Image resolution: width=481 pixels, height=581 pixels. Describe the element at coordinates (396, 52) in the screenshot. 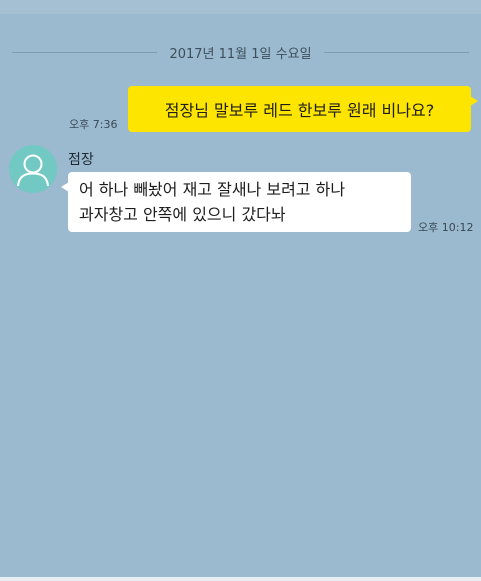

I see `date-separator-line-right` at that location.